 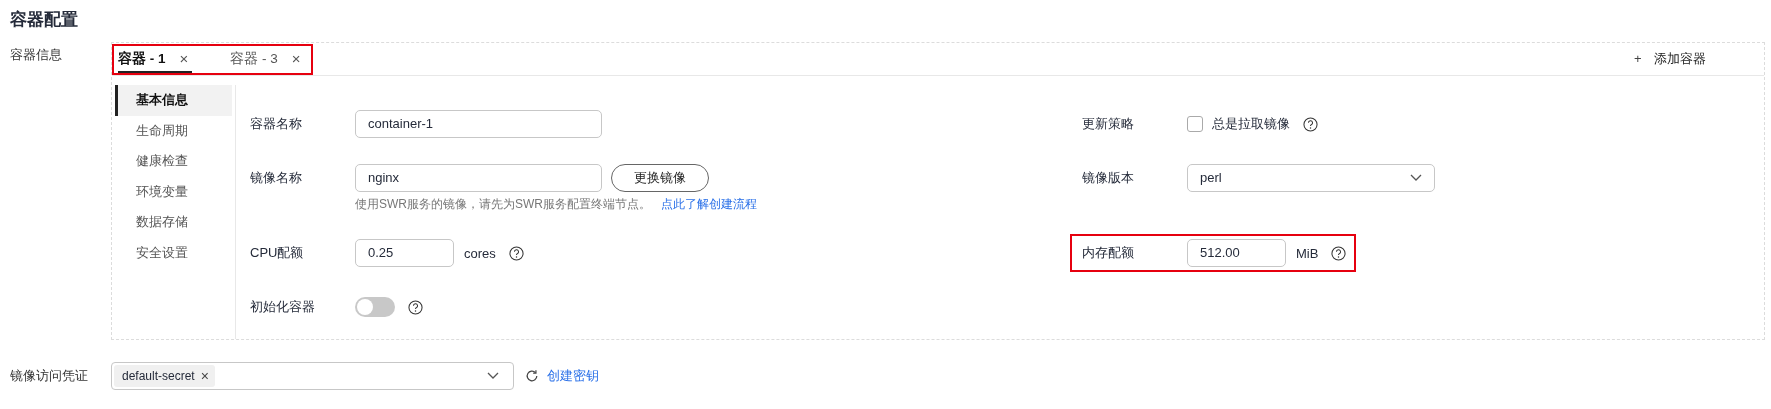 What do you see at coordinates (532, 376) in the screenshot?
I see `refresh-icon` at bounding box center [532, 376].